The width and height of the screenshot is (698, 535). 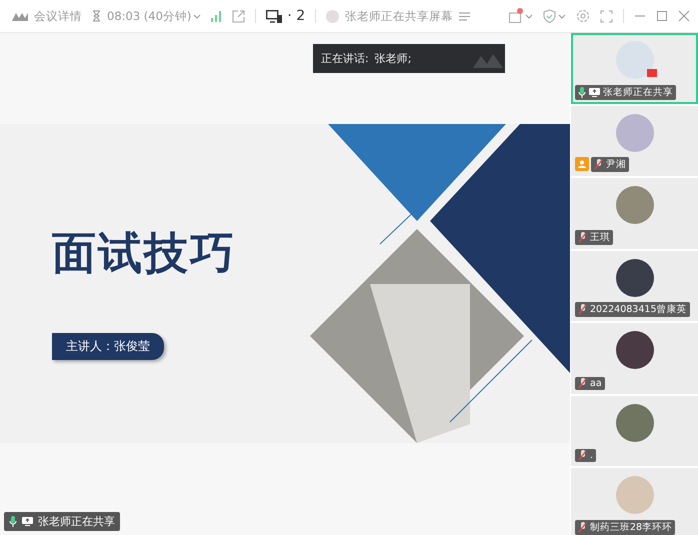 What do you see at coordinates (631, 527) in the screenshot?
I see `participant-name: 制药三班28李环环` at bounding box center [631, 527].